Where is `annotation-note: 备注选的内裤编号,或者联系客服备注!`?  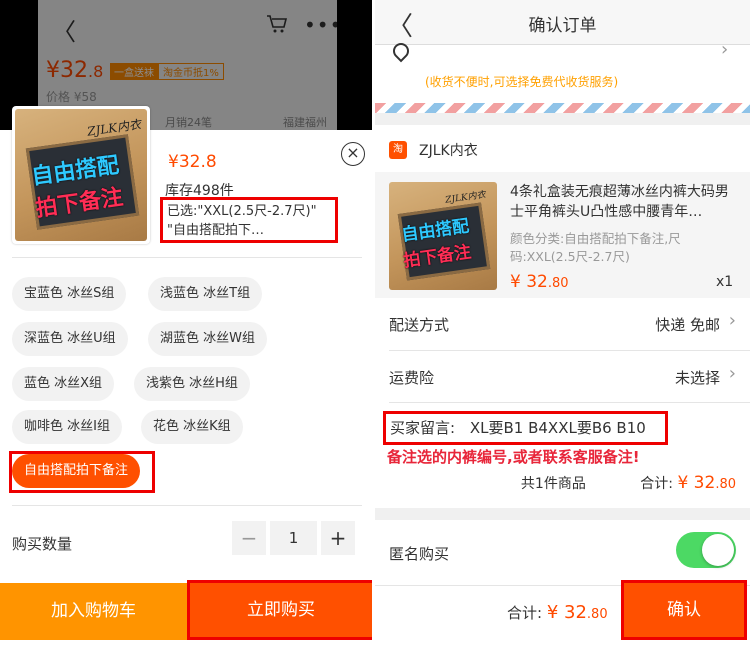
annotation-note: 备注选的内裤编号,或者联系客服备注! is located at coordinates (513, 457).